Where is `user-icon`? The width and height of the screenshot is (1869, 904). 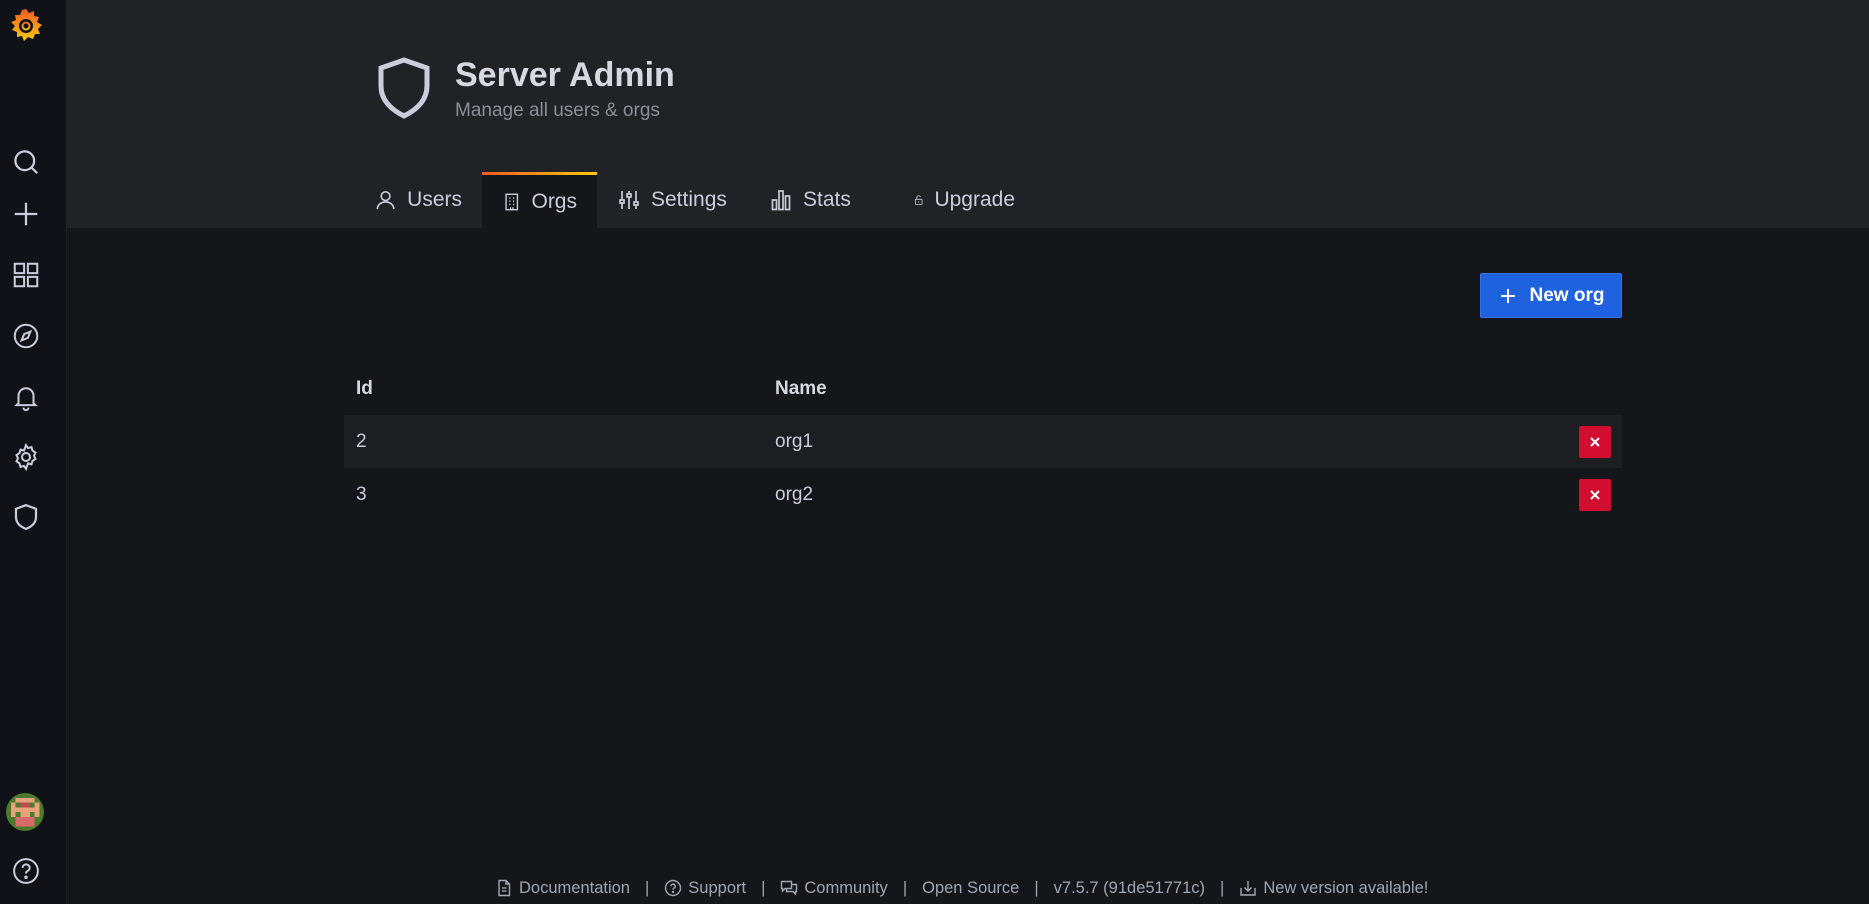
user-icon is located at coordinates (385, 200).